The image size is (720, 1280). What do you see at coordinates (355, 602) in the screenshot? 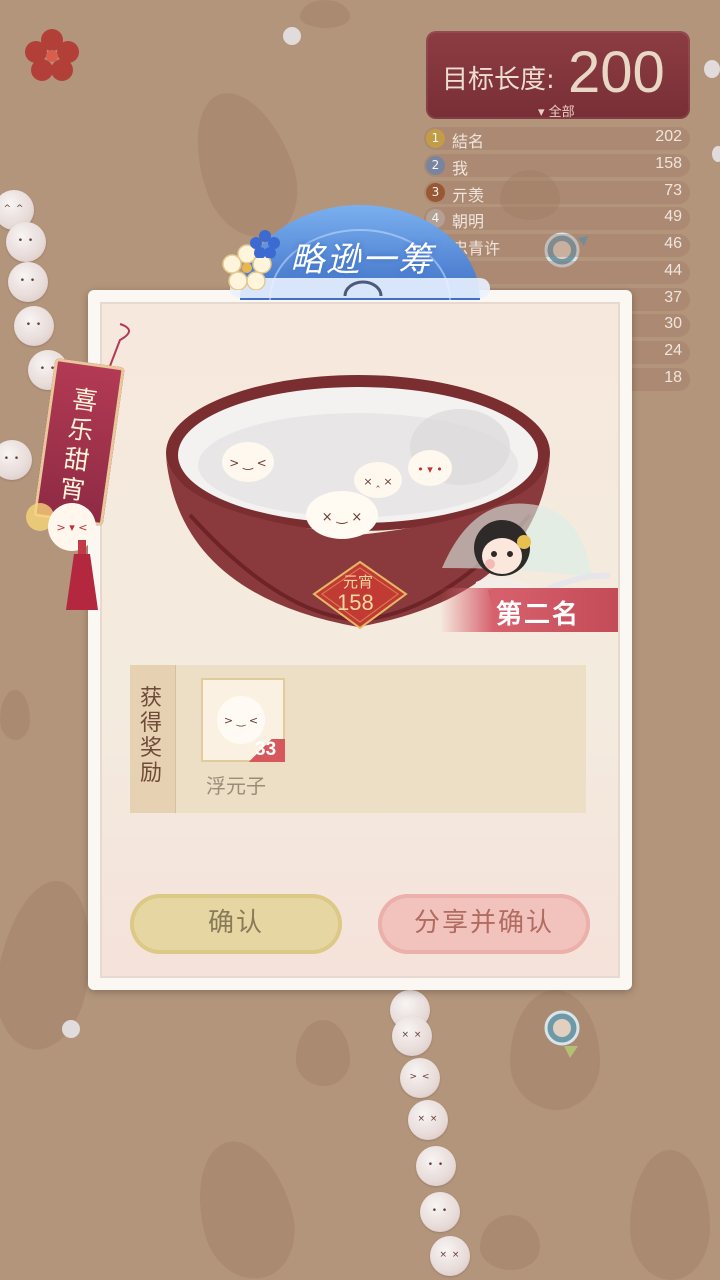
I see `score-value: 158` at bounding box center [355, 602].